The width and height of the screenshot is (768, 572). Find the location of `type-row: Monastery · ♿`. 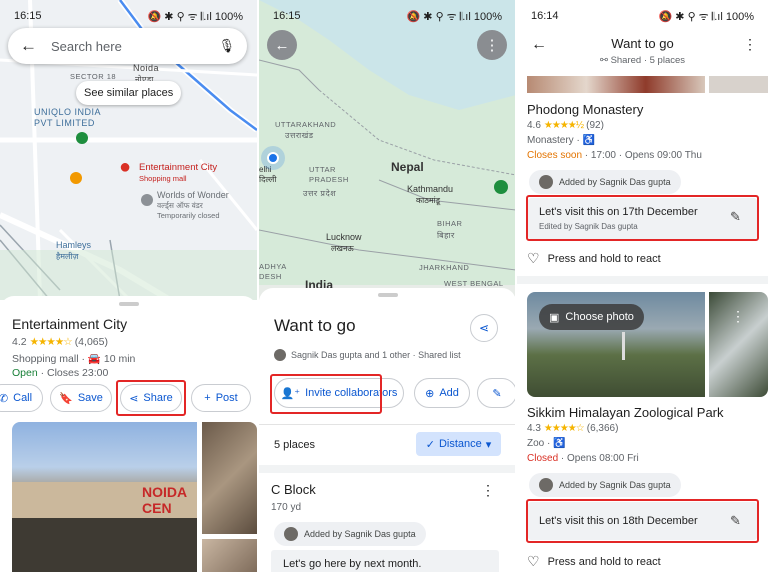

type-row: Monastery · ♿ is located at coordinates (561, 140).